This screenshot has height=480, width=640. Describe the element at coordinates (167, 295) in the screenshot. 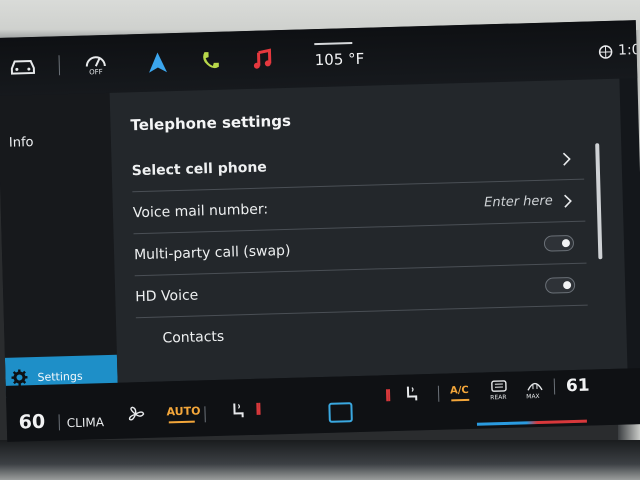

I see `row-label: HD Voice` at that location.